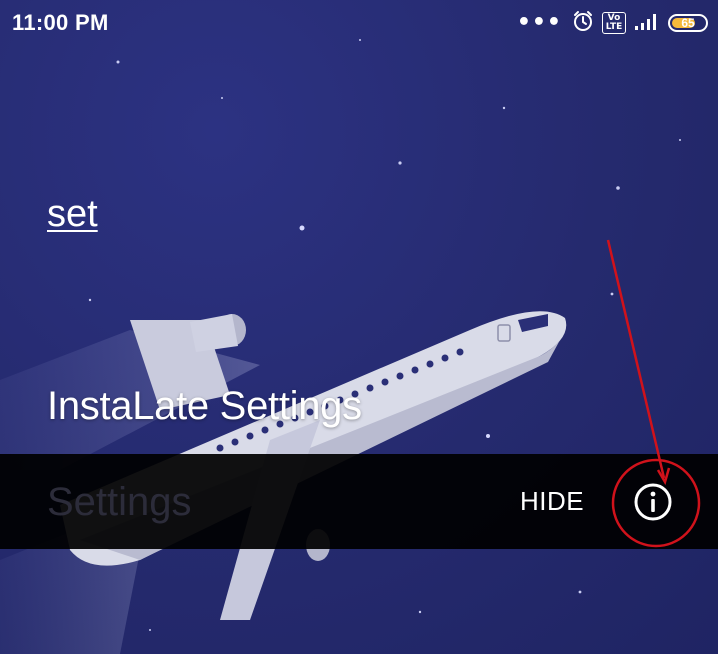 The height and width of the screenshot is (654, 718). I want to click on volte-icon: Vo LTE, so click(614, 23).